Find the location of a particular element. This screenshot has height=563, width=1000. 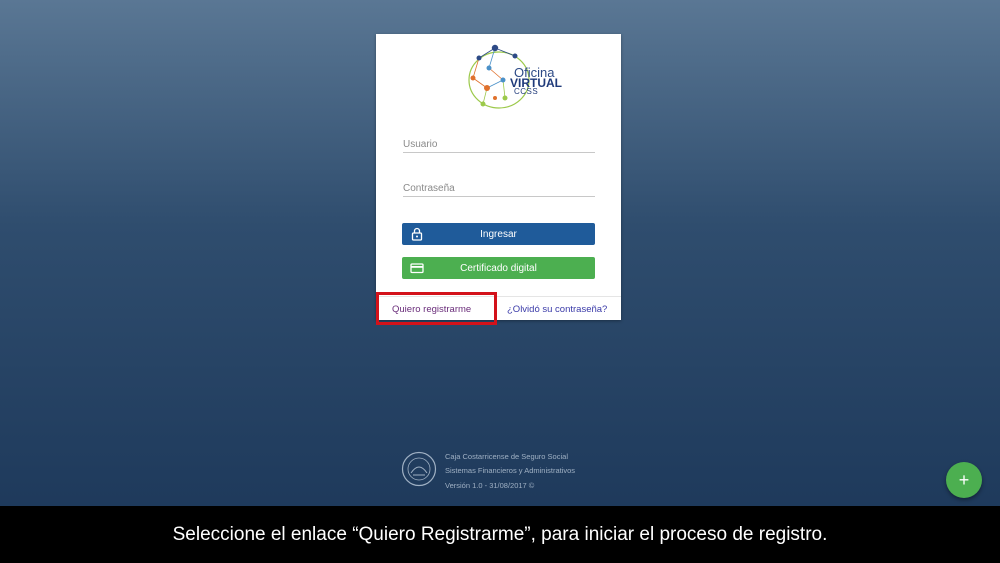

seguro-social-seal-icon is located at coordinates (419, 469).